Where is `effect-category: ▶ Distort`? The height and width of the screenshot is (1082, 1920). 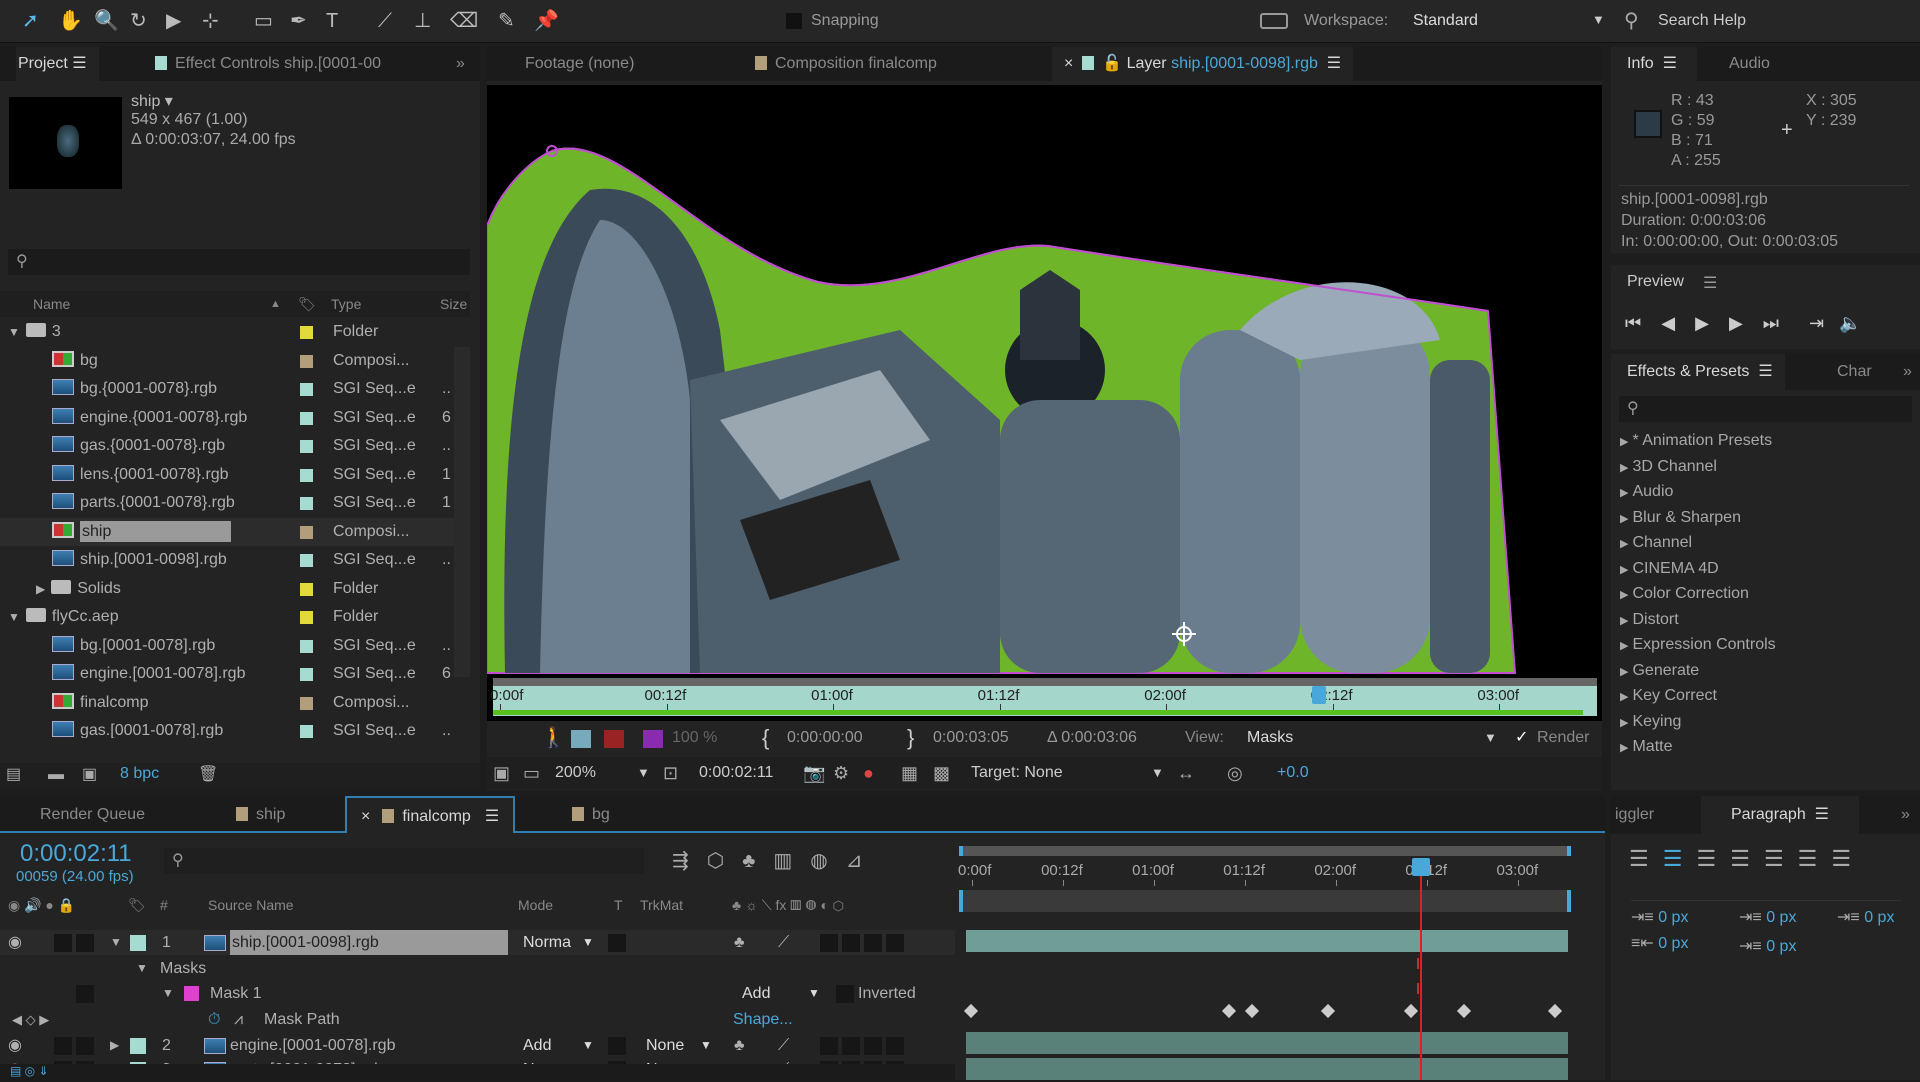
effect-category: ▶ Distort is located at coordinates (1649, 620).